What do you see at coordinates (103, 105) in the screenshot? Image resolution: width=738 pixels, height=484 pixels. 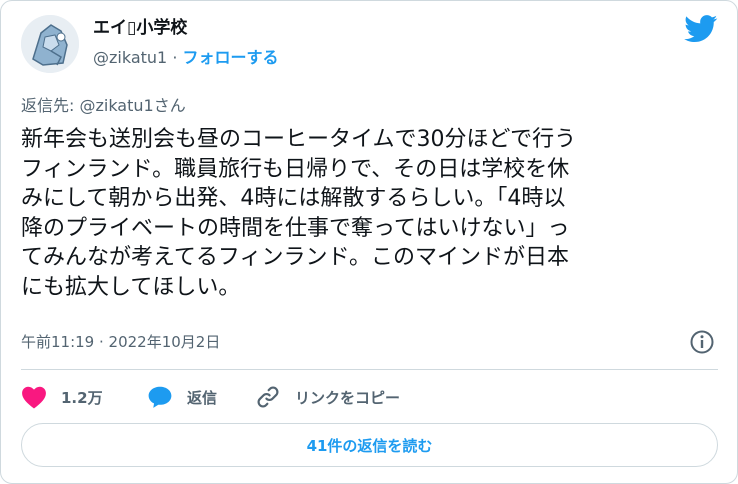 I see `reply-to-label: 返信先: @zikatu1さん` at bounding box center [103, 105].